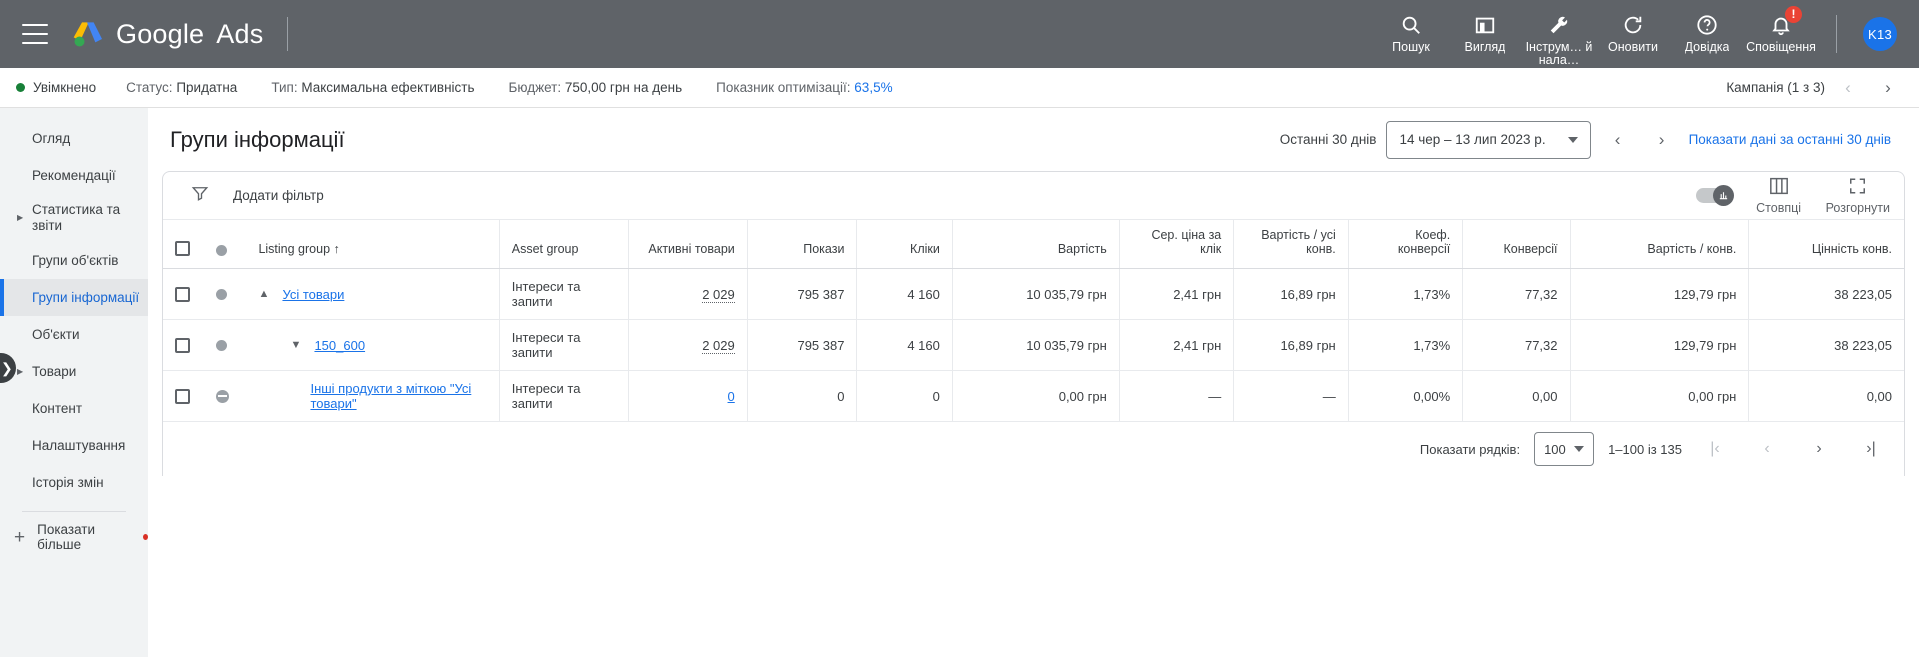  Describe the element at coordinates (182, 248) in the screenshot. I see `select-all-checkbox` at that location.